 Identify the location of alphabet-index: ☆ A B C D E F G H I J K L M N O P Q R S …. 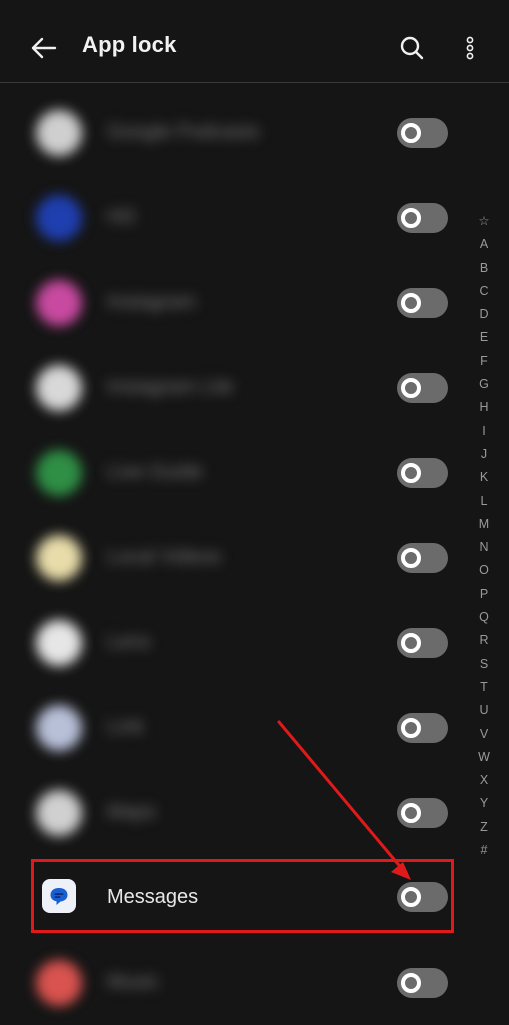
(484, 536).